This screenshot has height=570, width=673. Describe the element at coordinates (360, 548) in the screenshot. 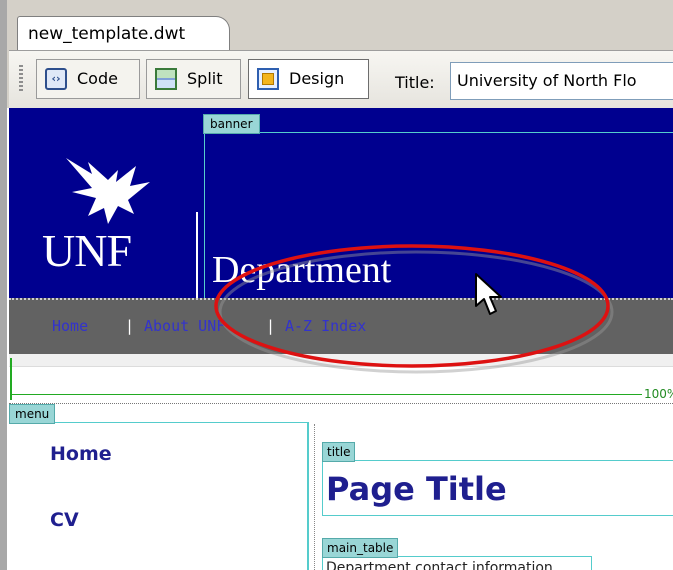

I see `main-table-region-tag: main_table` at that location.